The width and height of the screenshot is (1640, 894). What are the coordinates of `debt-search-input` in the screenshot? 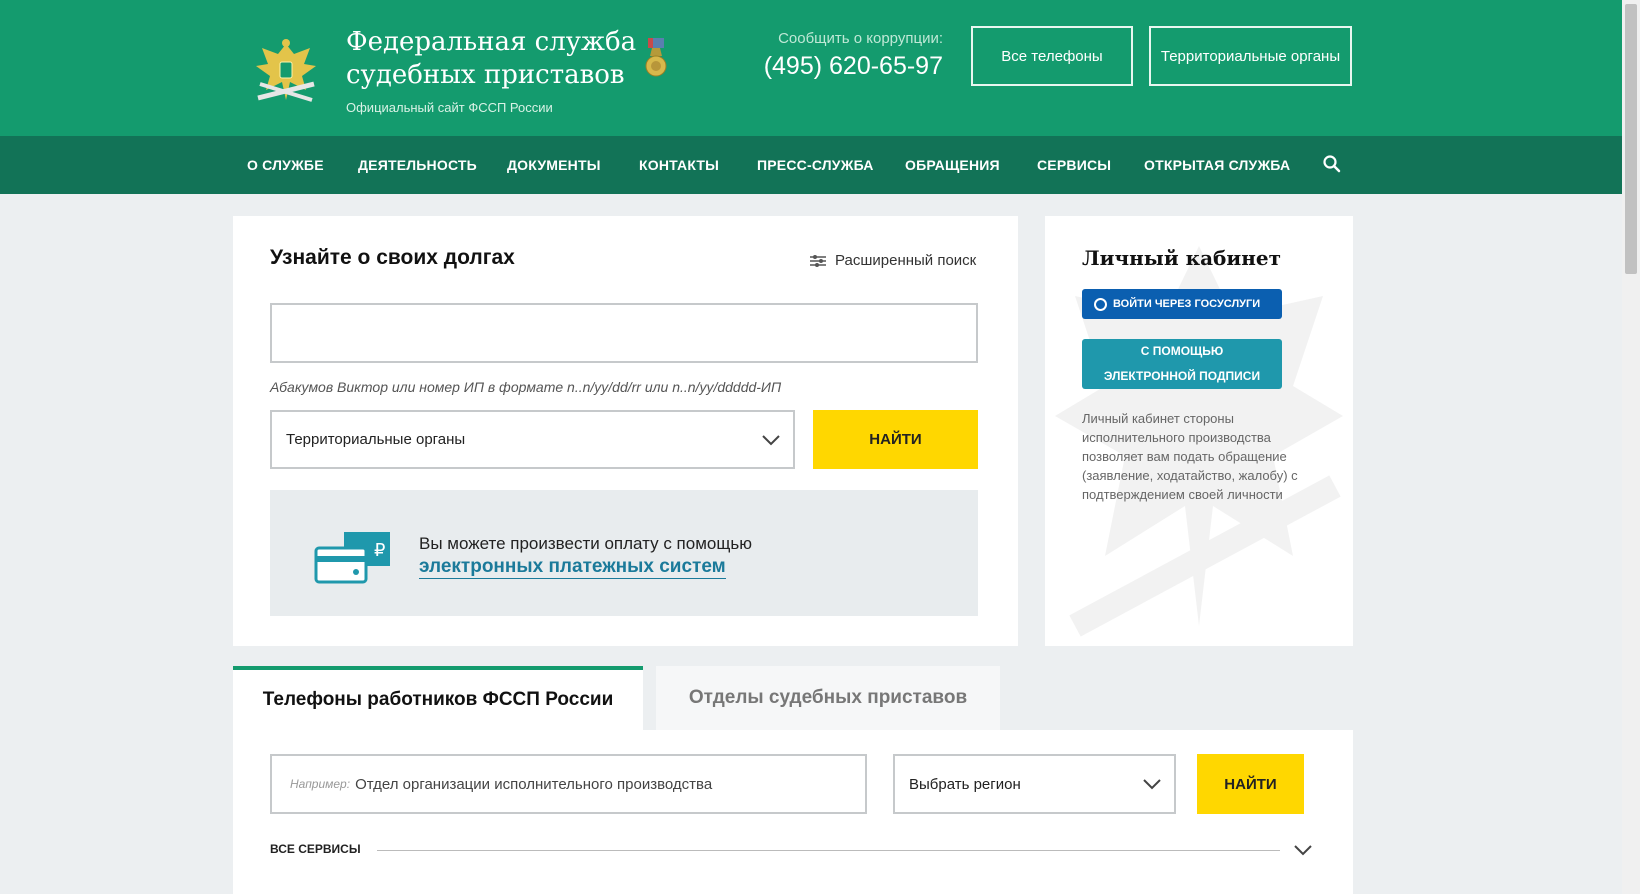 It's located at (624, 333).